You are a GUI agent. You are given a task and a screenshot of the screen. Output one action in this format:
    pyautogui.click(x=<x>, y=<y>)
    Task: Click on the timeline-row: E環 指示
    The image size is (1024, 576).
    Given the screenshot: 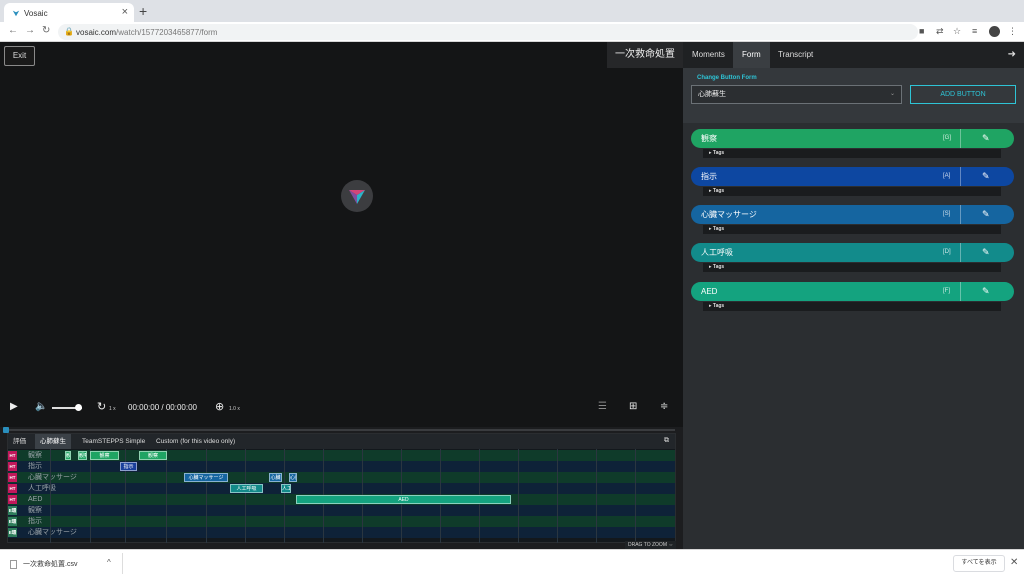 What is the action you would take?
    pyautogui.click(x=341, y=521)
    